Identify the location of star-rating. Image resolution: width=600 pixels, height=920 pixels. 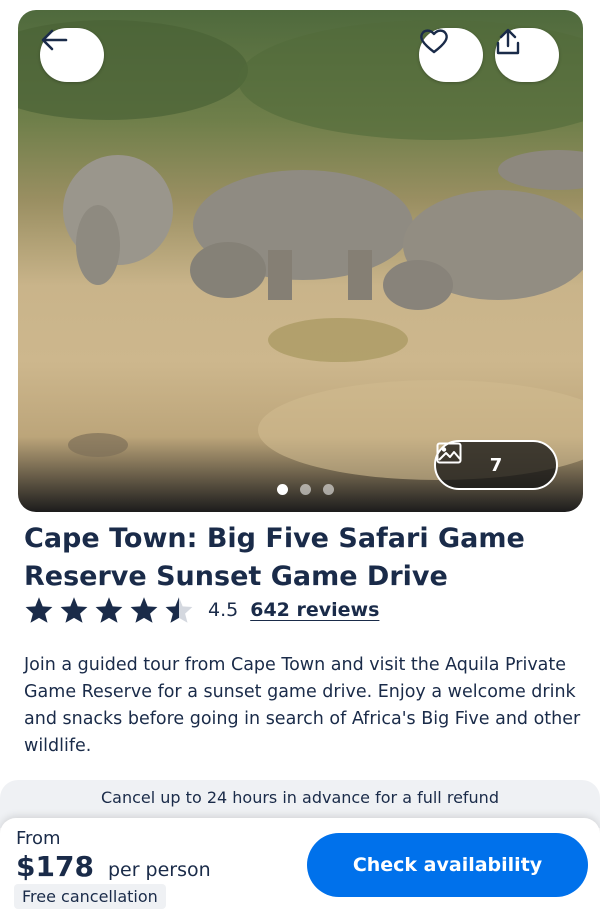
(109, 610).